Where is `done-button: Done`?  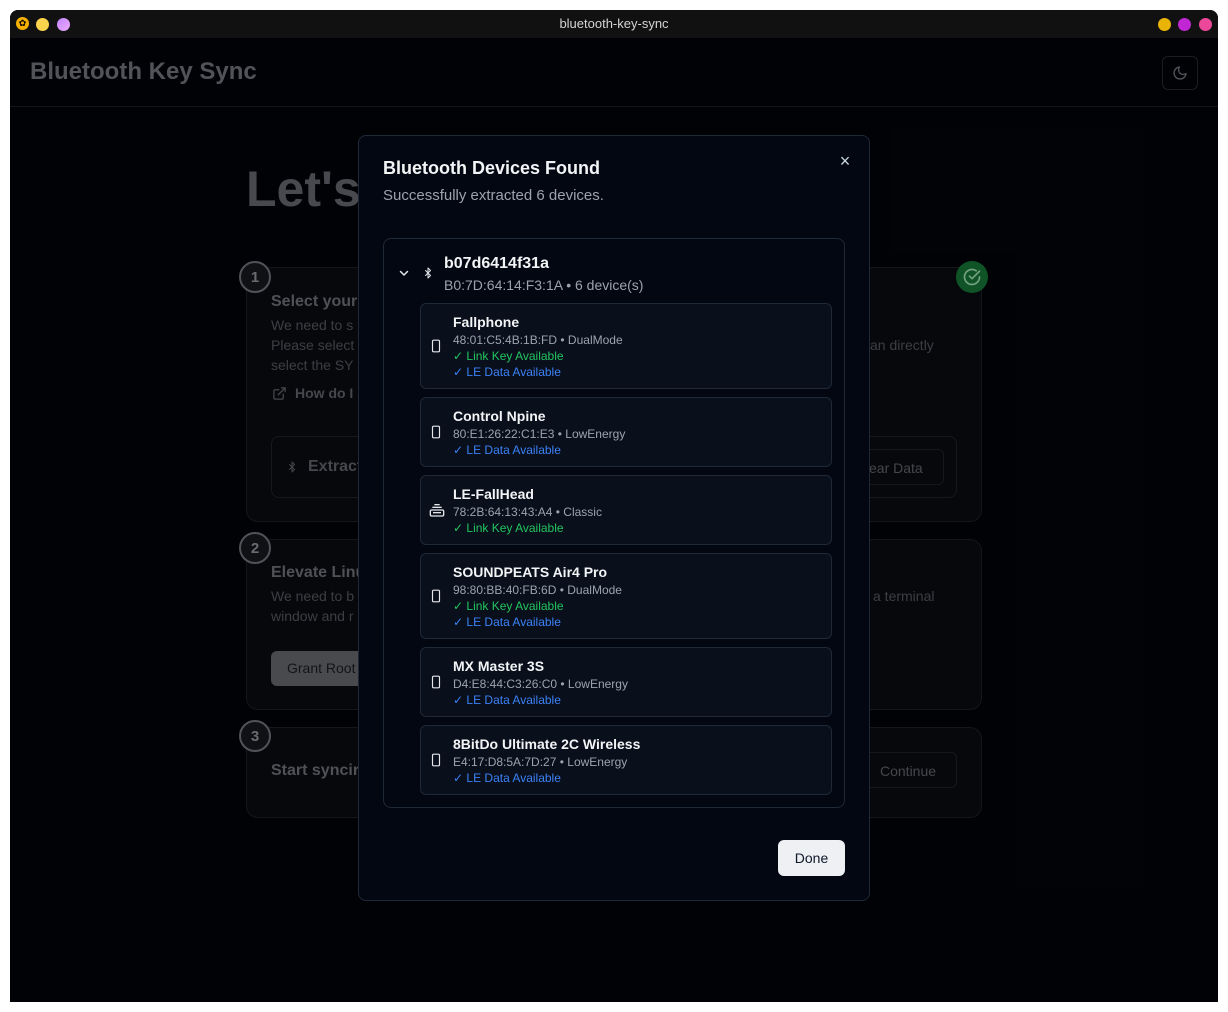
done-button: Done is located at coordinates (811, 858).